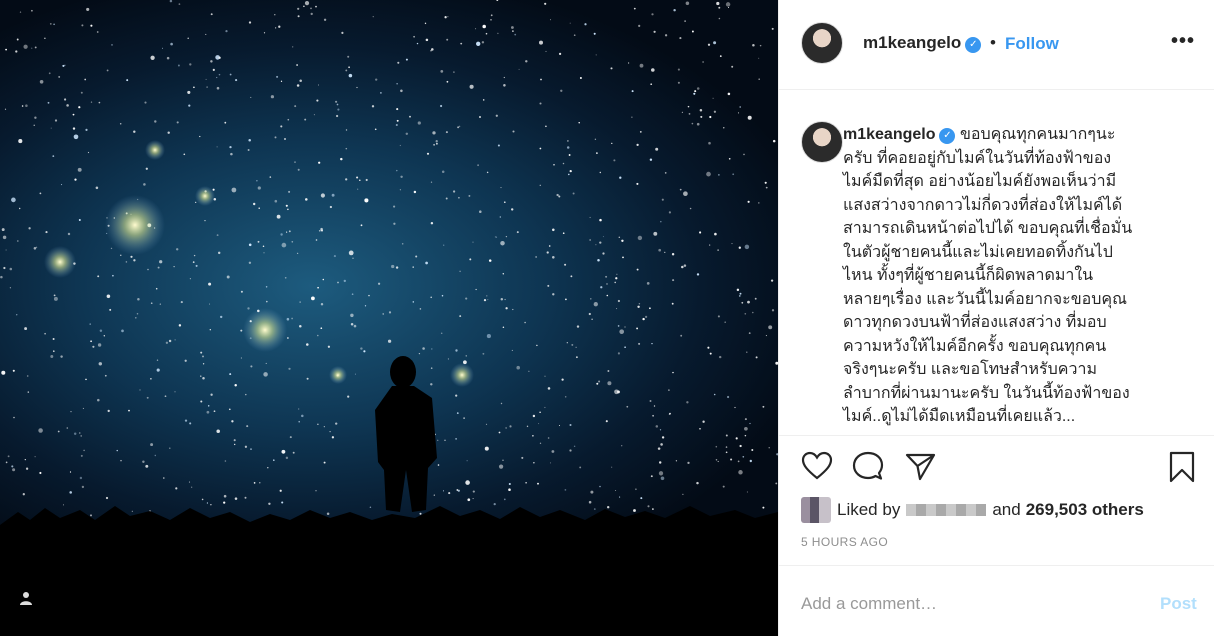 The height and width of the screenshot is (636, 1214). Describe the element at coordinates (996, 467) in the screenshot. I see `action-bar` at that location.